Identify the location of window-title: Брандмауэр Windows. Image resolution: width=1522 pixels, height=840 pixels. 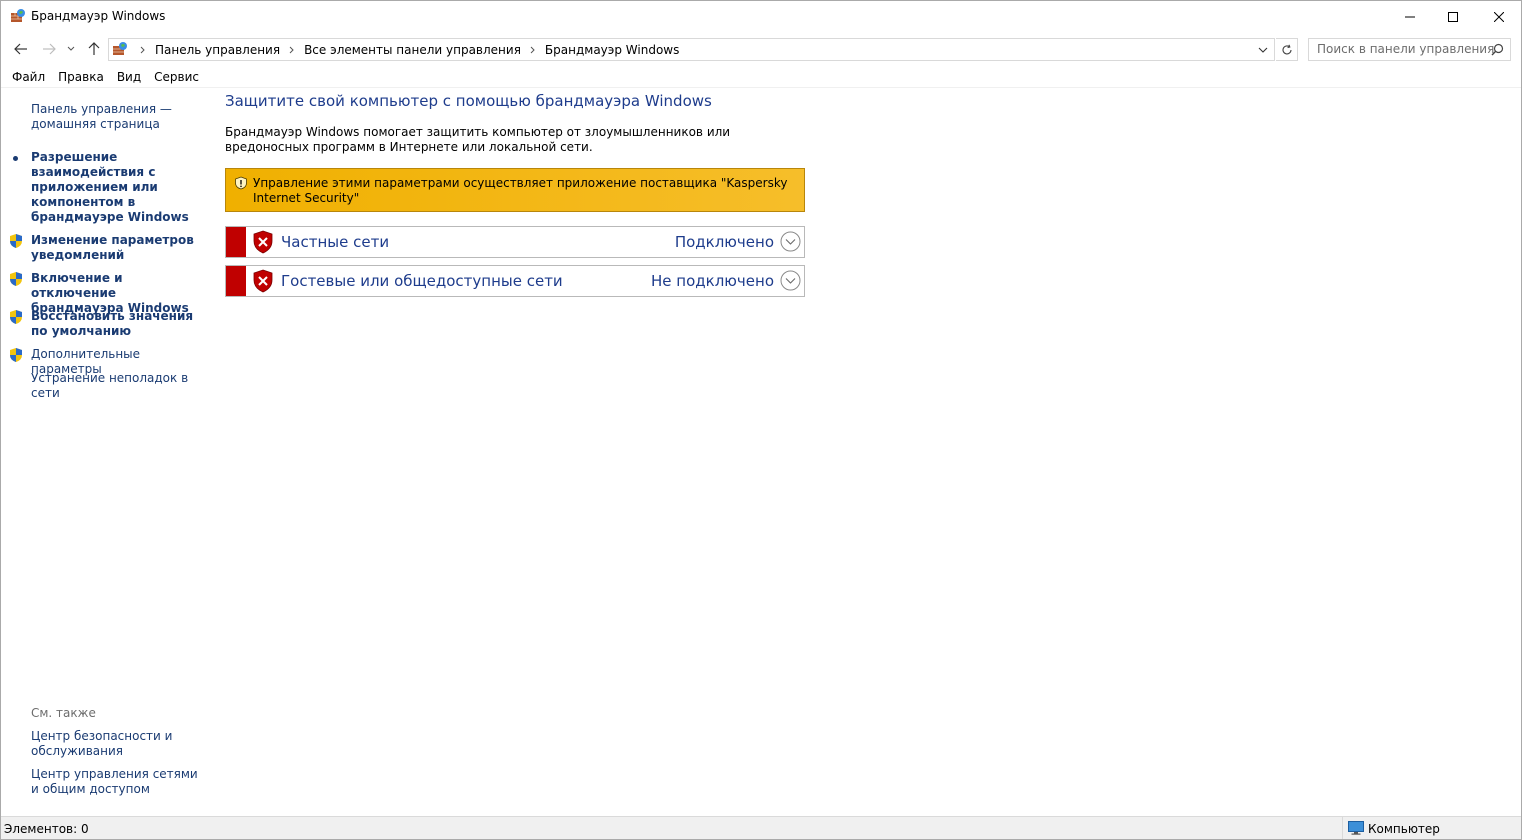
(98, 16).